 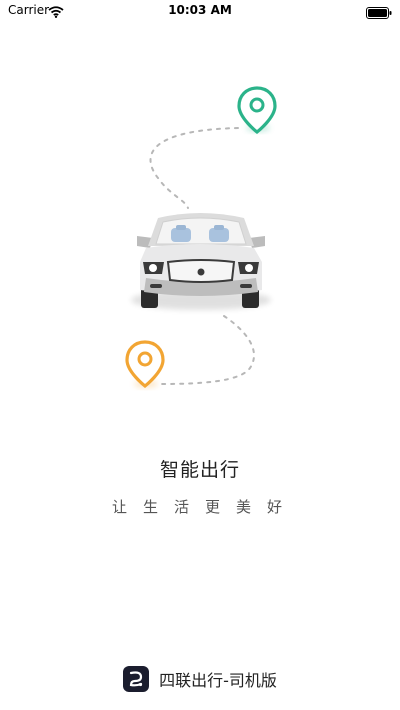 What do you see at coordinates (204, 507) in the screenshot?
I see `splash-slogan: 让生活更美好` at bounding box center [204, 507].